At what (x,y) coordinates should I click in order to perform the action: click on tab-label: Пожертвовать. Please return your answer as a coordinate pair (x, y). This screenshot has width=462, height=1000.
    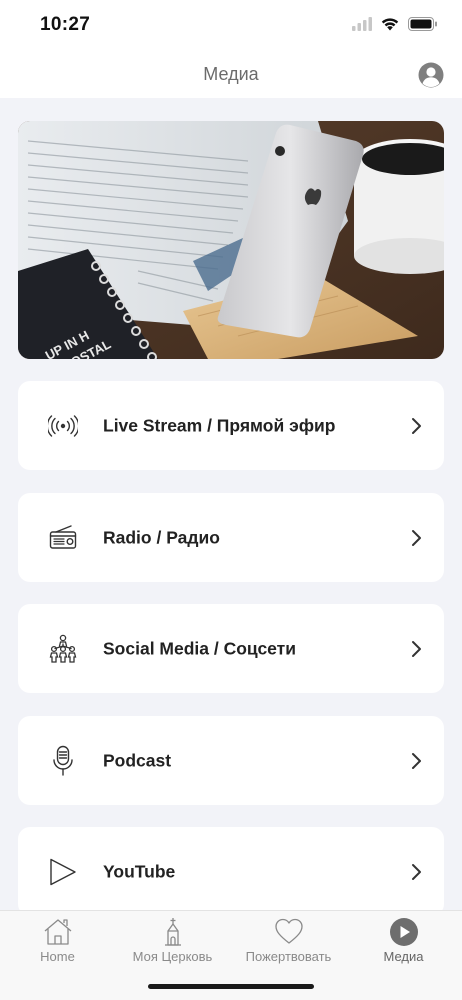
    Looking at the image, I should click on (288, 956).